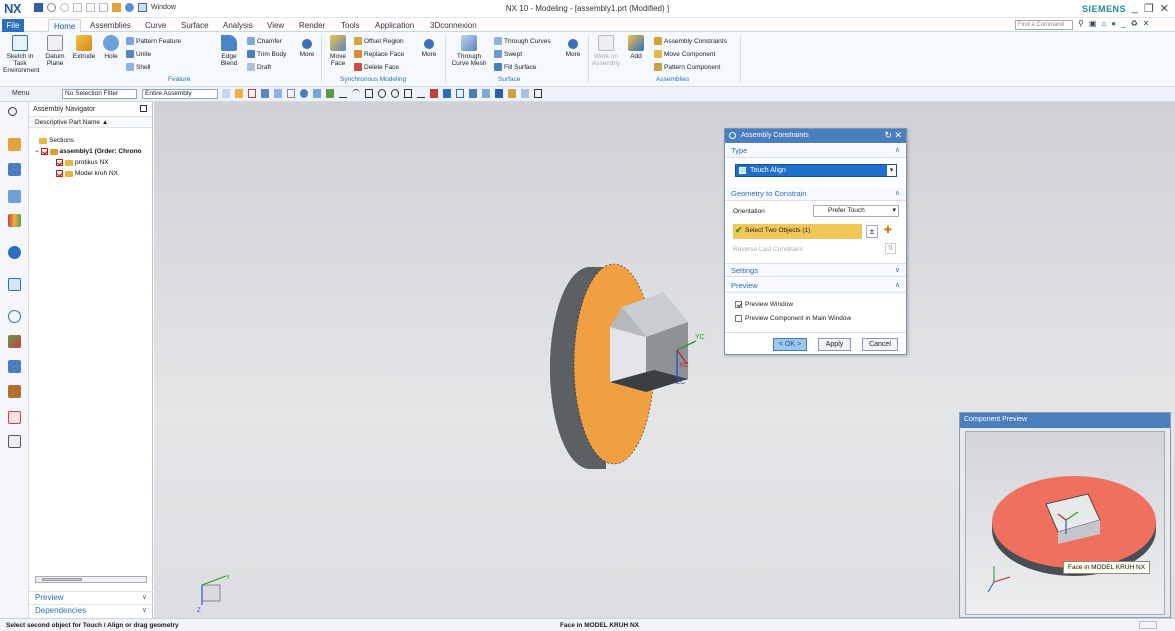  I want to click on web-browser-tab-icon, so click(14, 252).